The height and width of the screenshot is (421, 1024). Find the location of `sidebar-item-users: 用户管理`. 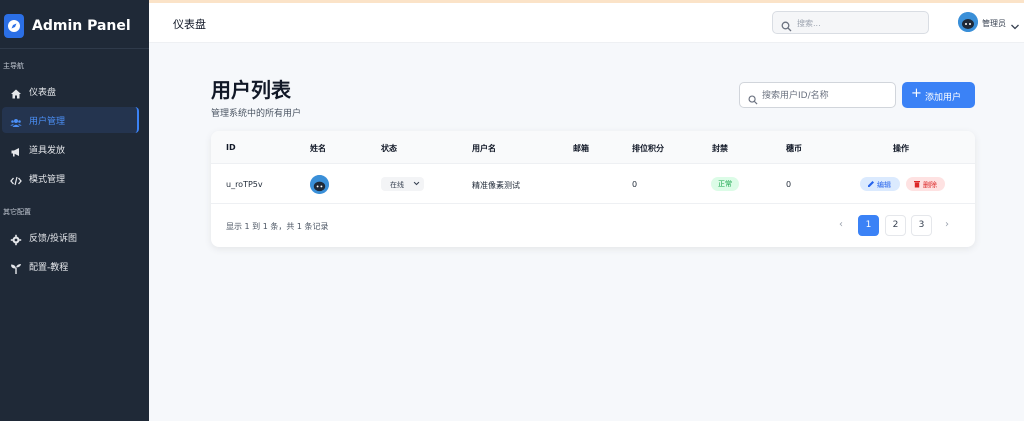

sidebar-item-users: 用户管理 is located at coordinates (70, 120).